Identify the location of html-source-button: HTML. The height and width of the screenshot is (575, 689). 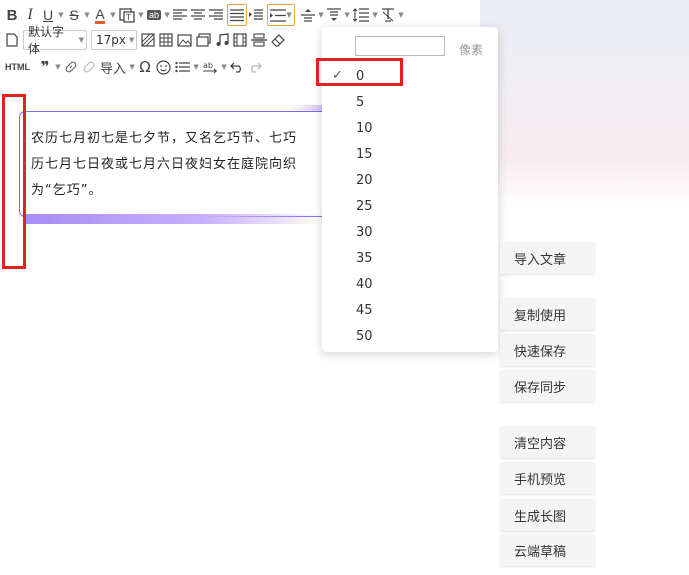
(17, 67).